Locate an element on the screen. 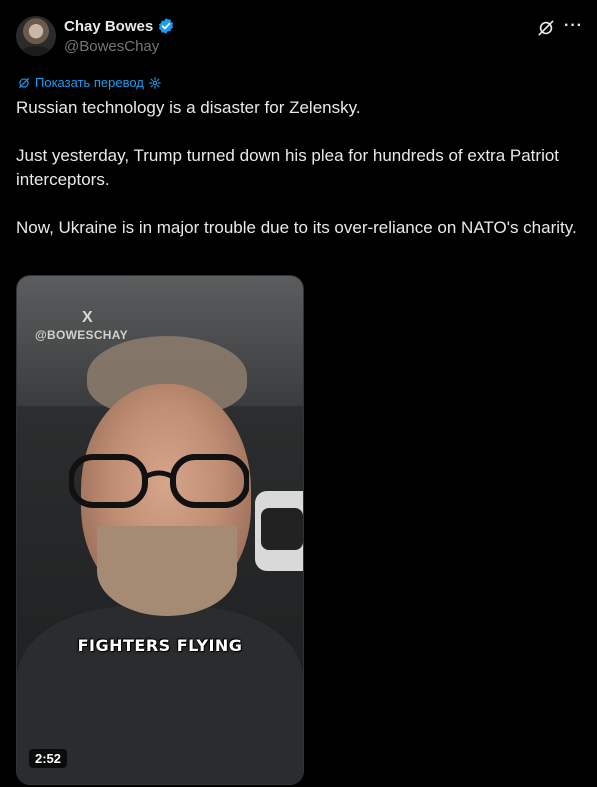  video-watermark-handle: @BOWESCHAY is located at coordinates (81, 335).